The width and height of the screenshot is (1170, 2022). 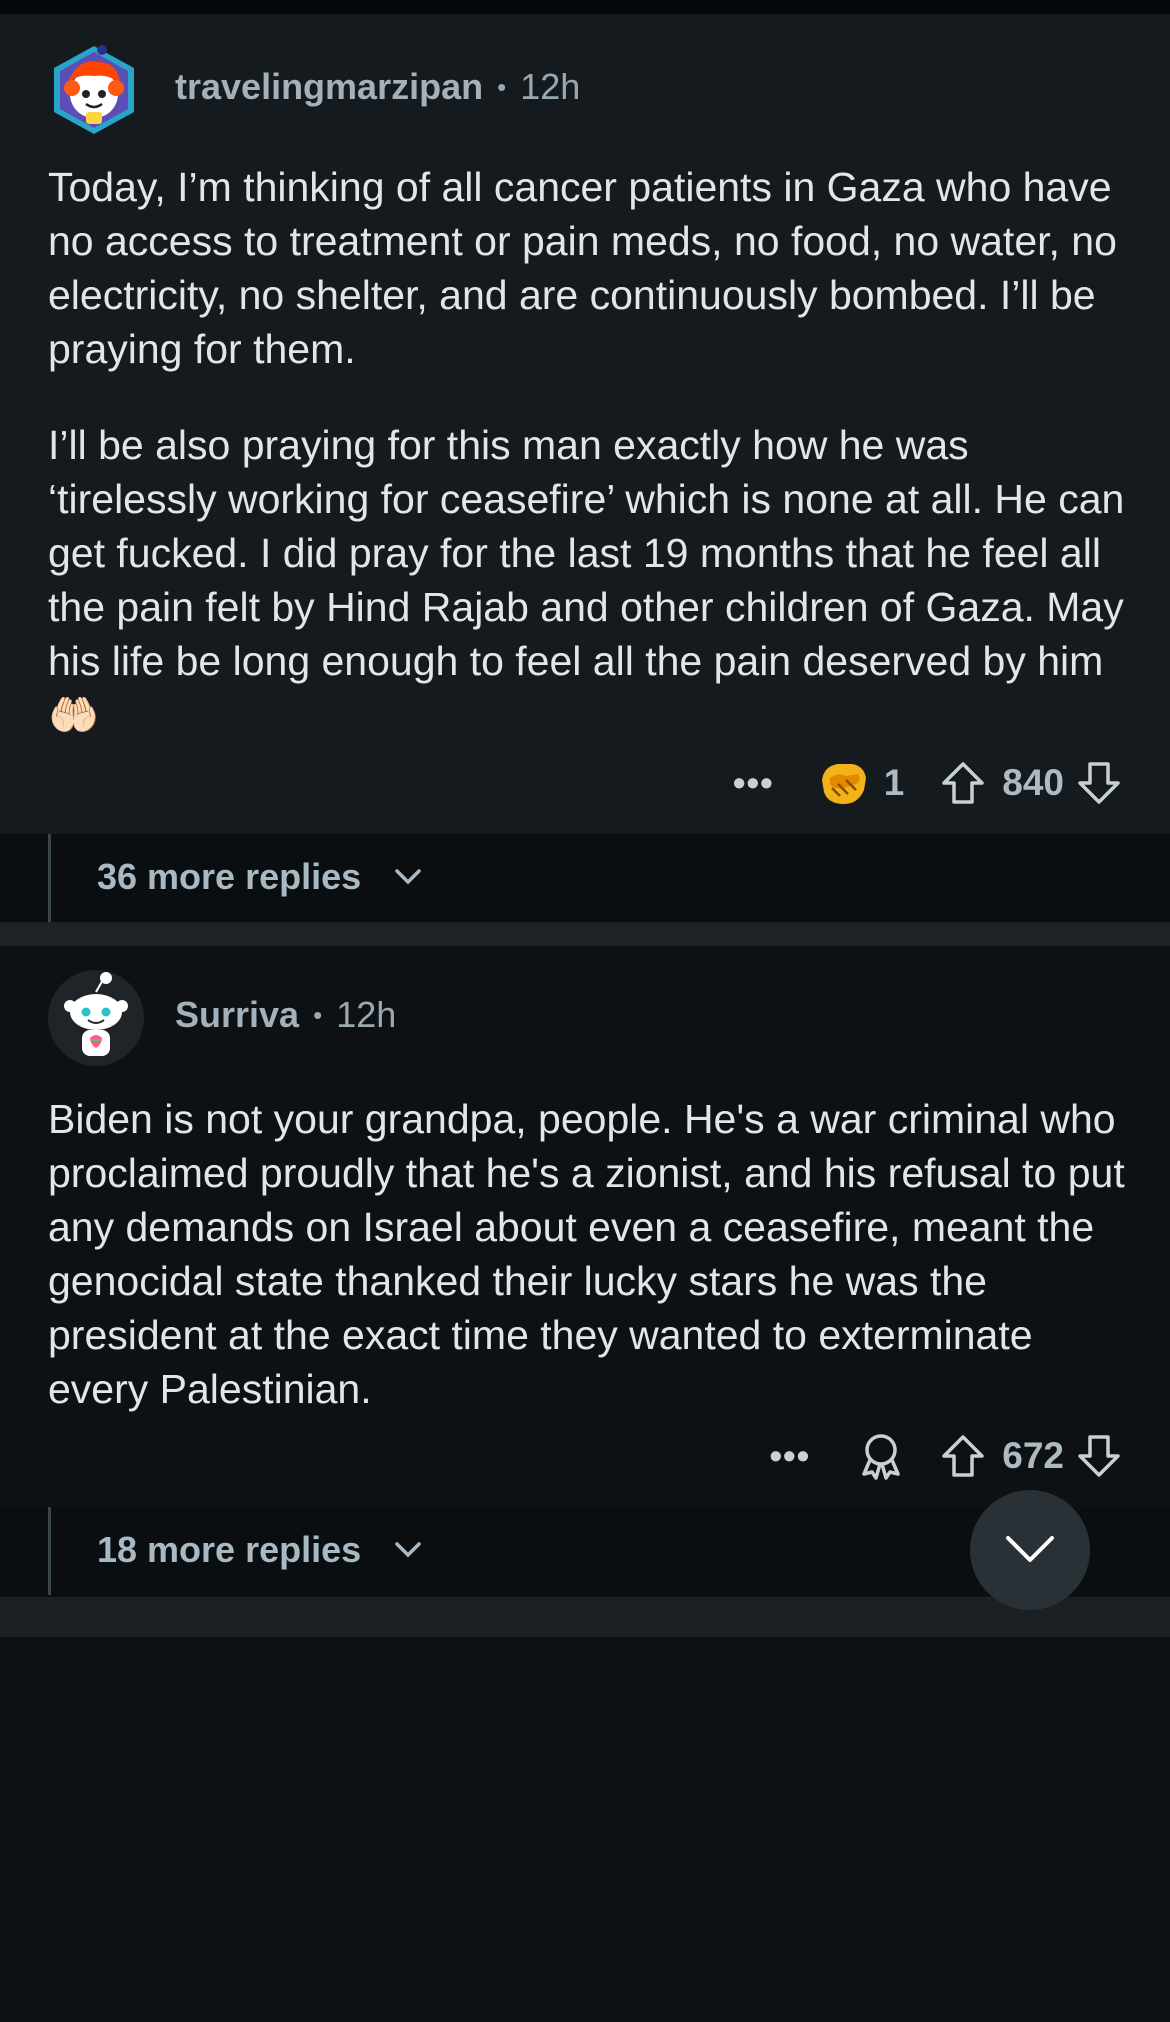 I want to click on scroll-down-button, so click(x=1030, y=1550).